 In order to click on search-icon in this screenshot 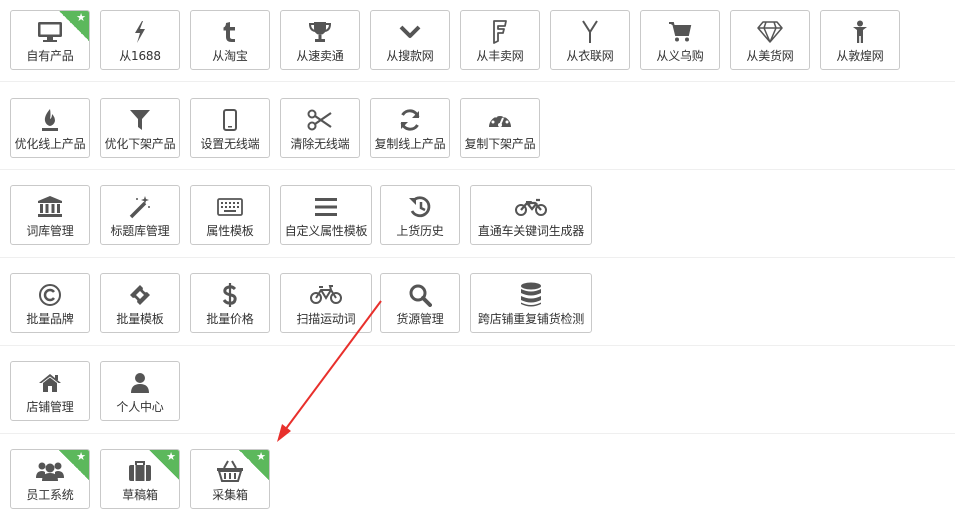, I will do `click(420, 295)`.